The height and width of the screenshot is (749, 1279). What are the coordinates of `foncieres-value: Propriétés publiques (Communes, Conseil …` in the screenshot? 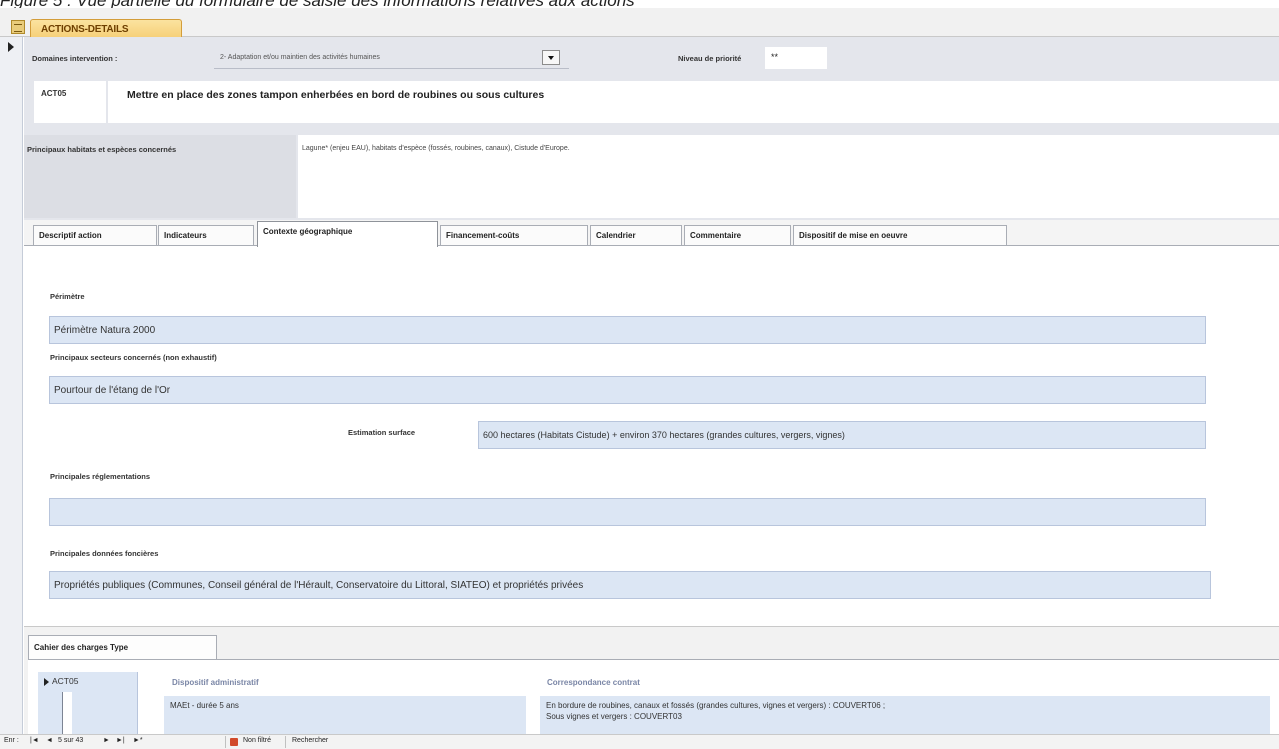 It's located at (319, 585).